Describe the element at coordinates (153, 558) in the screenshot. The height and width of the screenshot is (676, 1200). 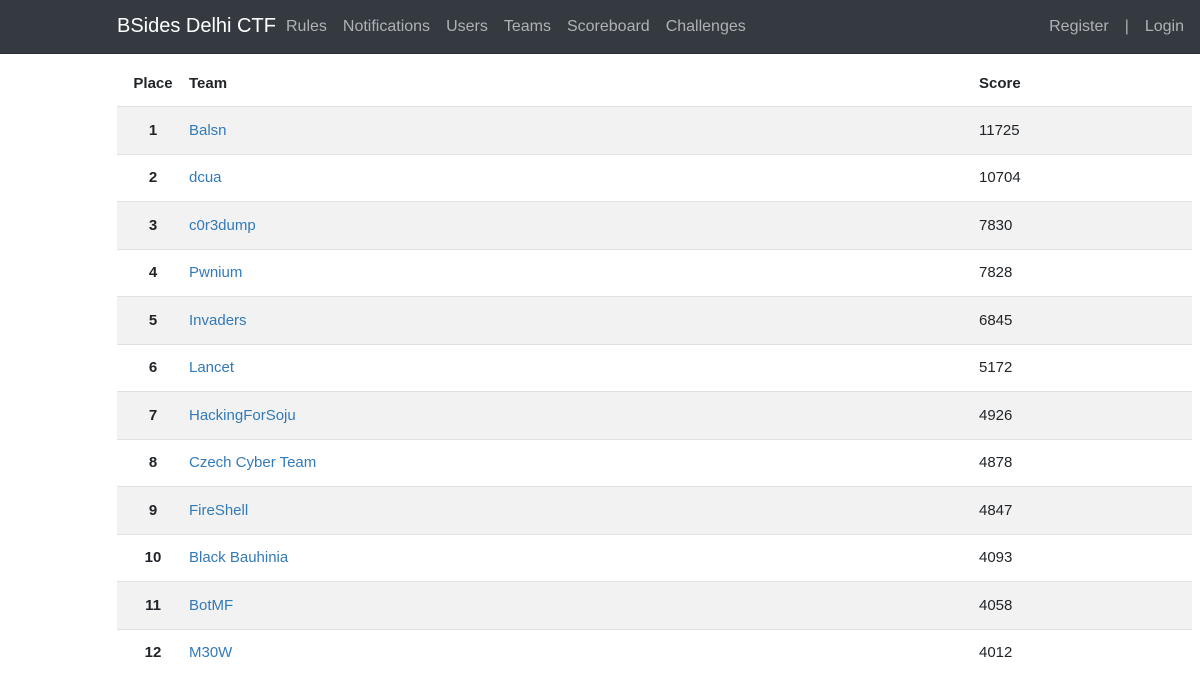
I see `place-cell: 10` at that location.